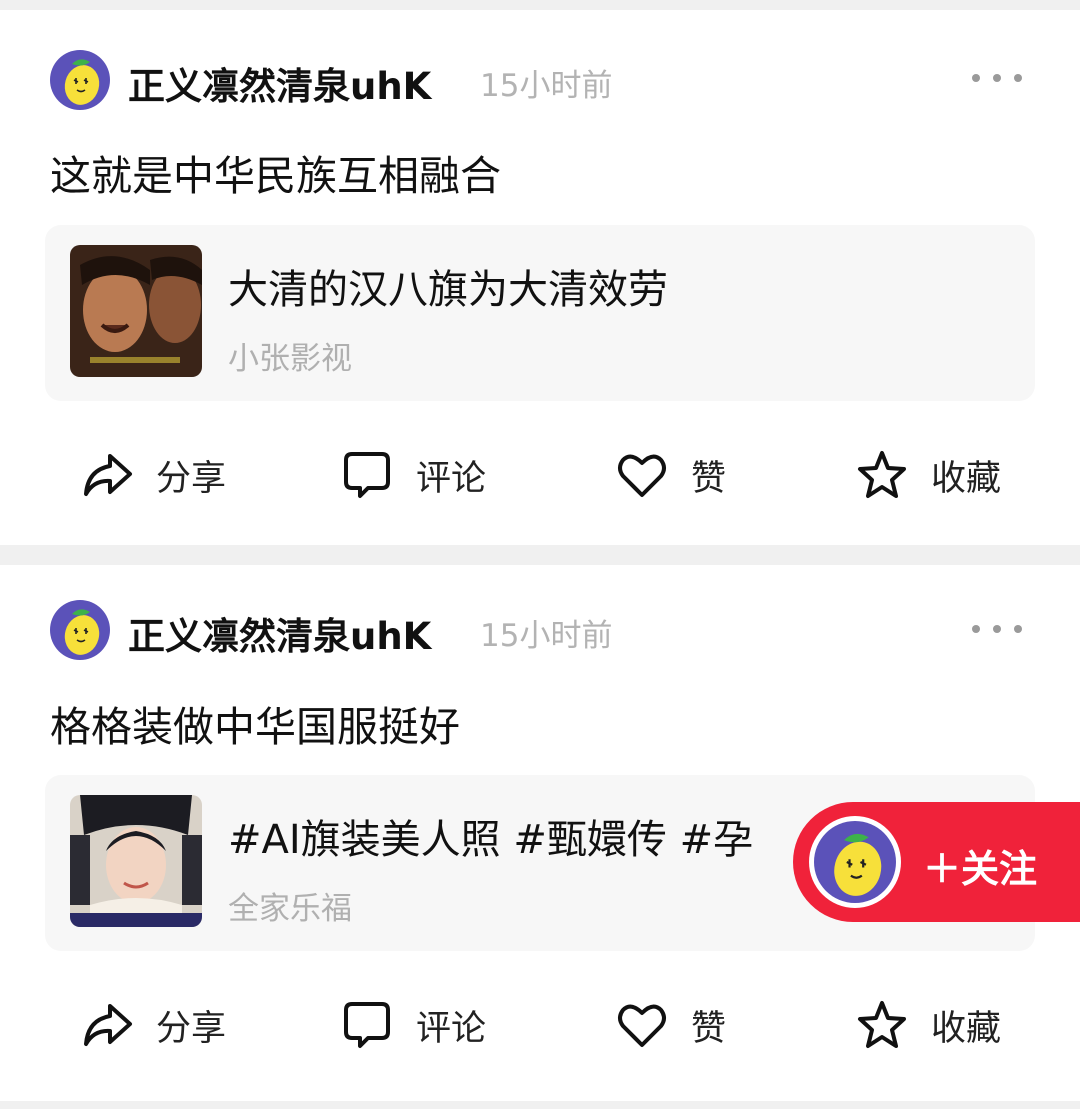 The height and width of the screenshot is (1109, 1080). Describe the element at coordinates (275, 172) in the screenshot. I see `post-text: 这就是中华民族互相融合` at that location.